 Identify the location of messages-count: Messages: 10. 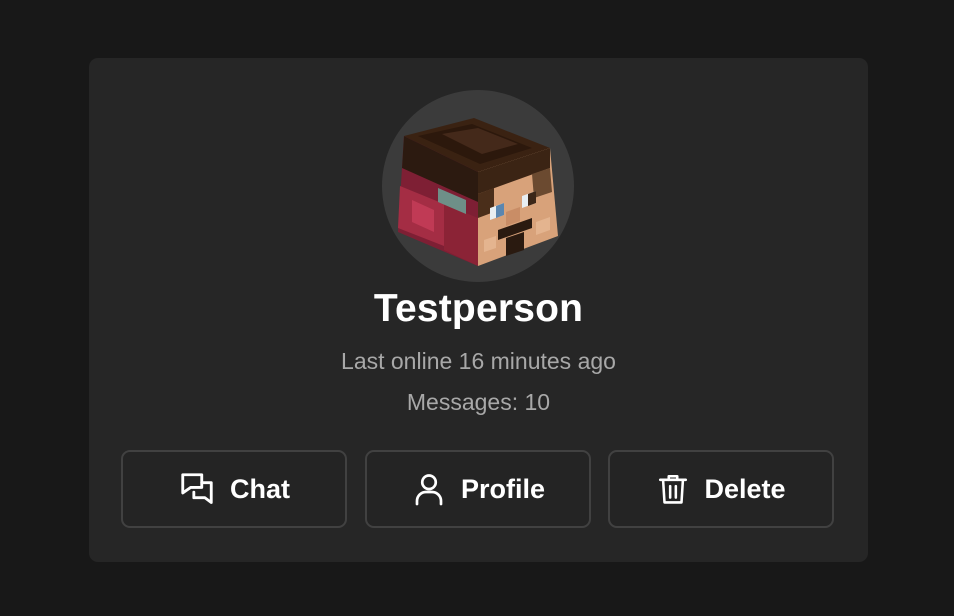
(478, 402).